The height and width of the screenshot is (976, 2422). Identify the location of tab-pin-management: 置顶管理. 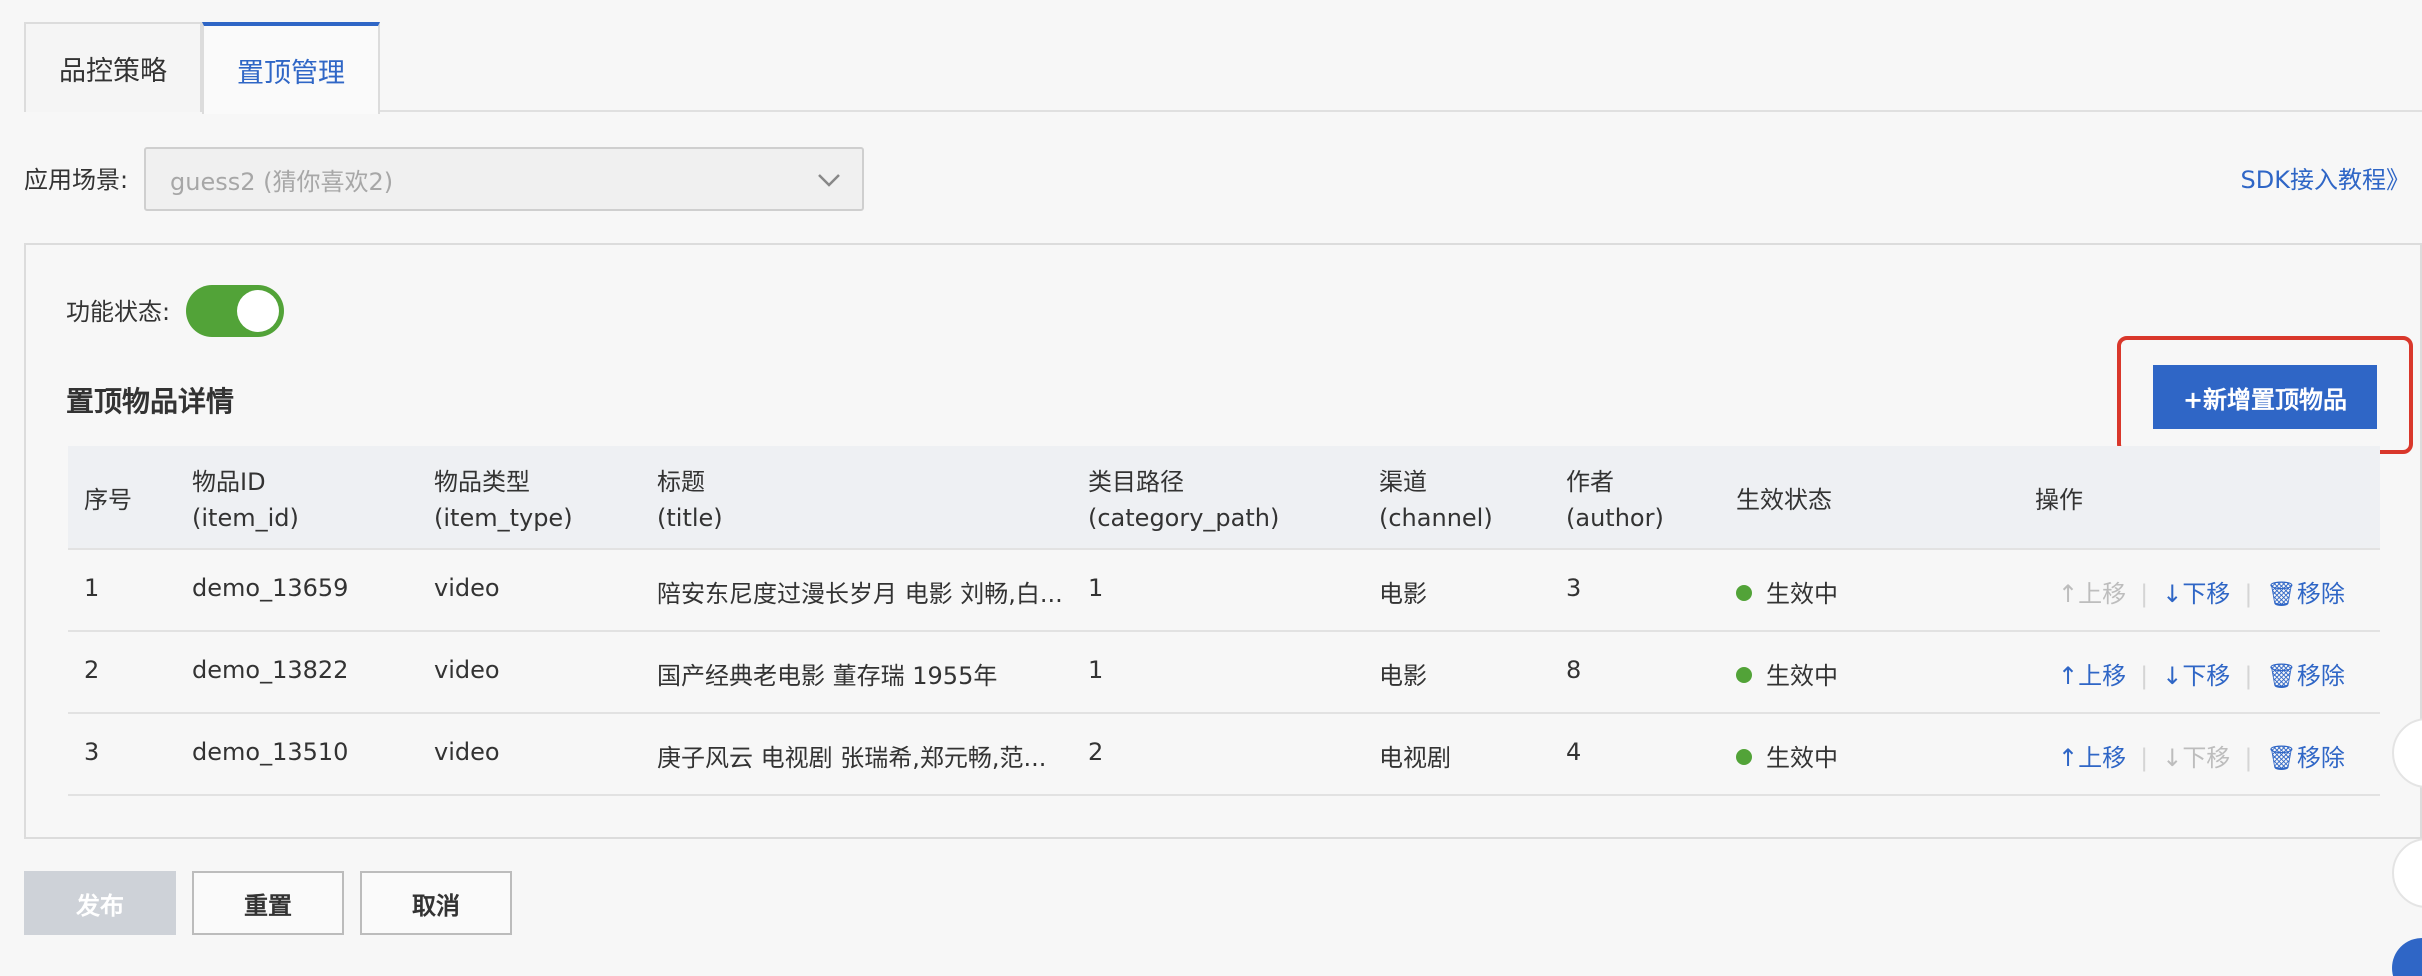
(291, 68).